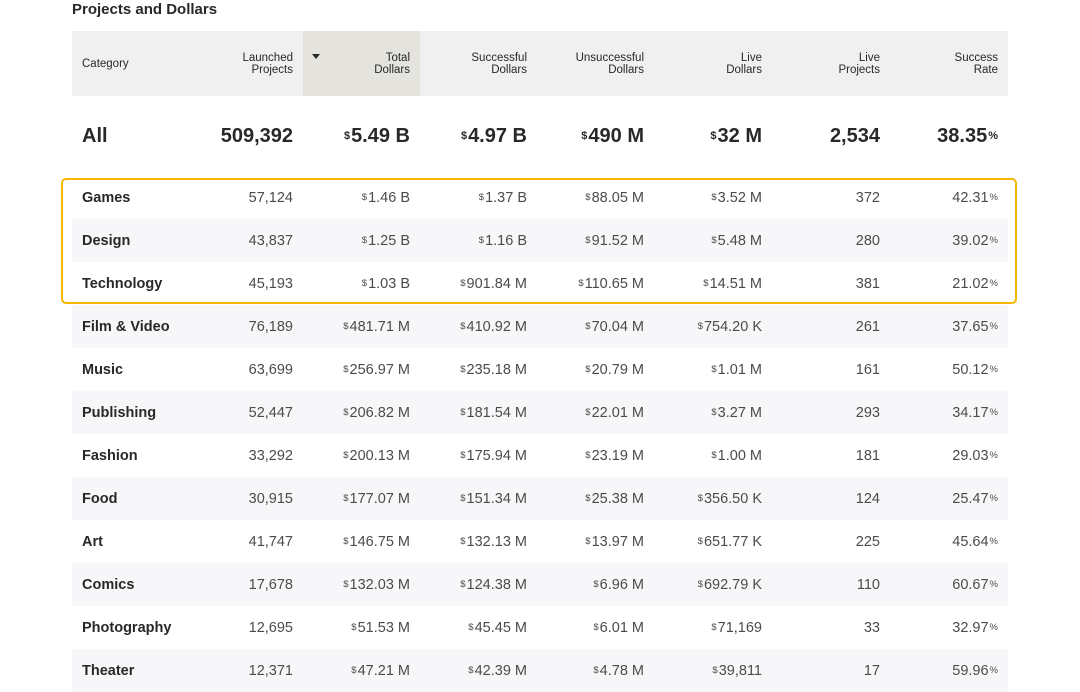 The image size is (1080, 692). Describe the element at coordinates (867, 541) in the screenshot. I see `row-live-projects: 225` at that location.